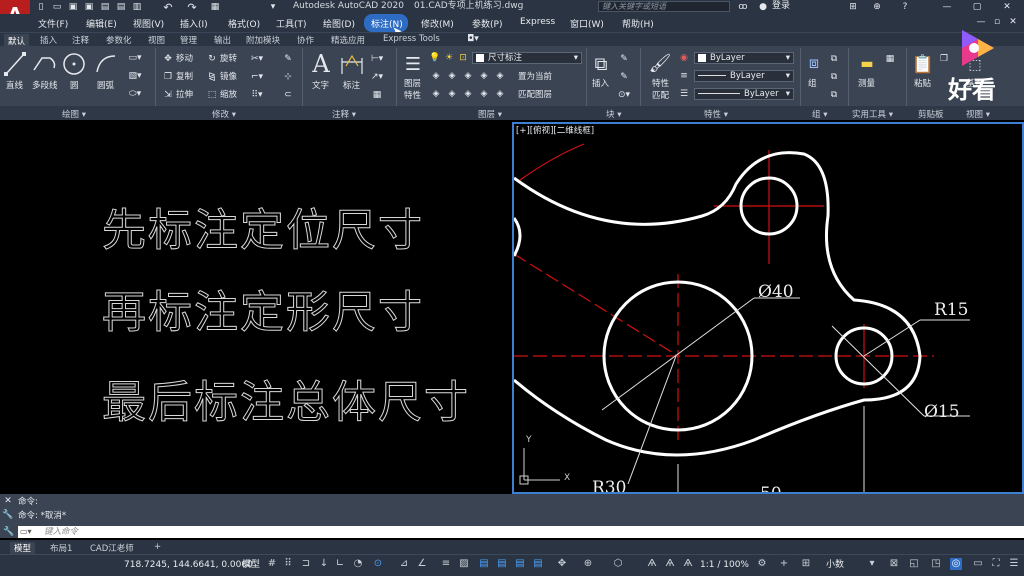 The height and width of the screenshot is (576, 1024). I want to click on annotation-scale-value: 1:1 / 100%, so click(724, 565).